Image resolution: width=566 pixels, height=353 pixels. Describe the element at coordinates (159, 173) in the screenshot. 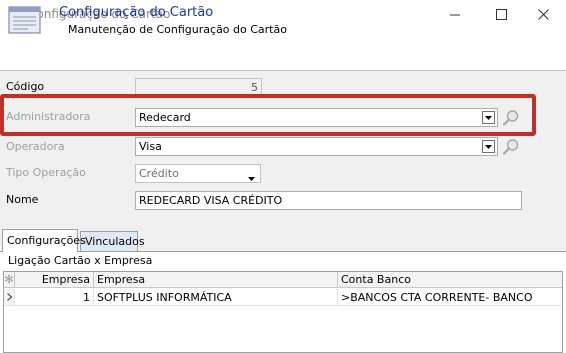

I see `tipo-operacao-value: Crédito` at that location.